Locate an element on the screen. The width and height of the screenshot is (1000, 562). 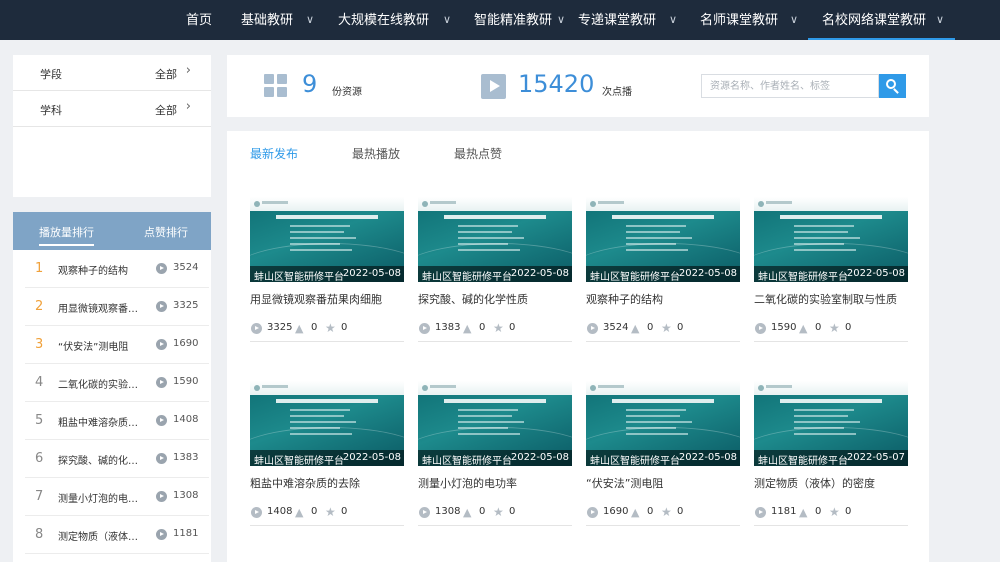
ranking-row: 7 测量小灯泡的电功率 1308 is located at coordinates (117, 497).